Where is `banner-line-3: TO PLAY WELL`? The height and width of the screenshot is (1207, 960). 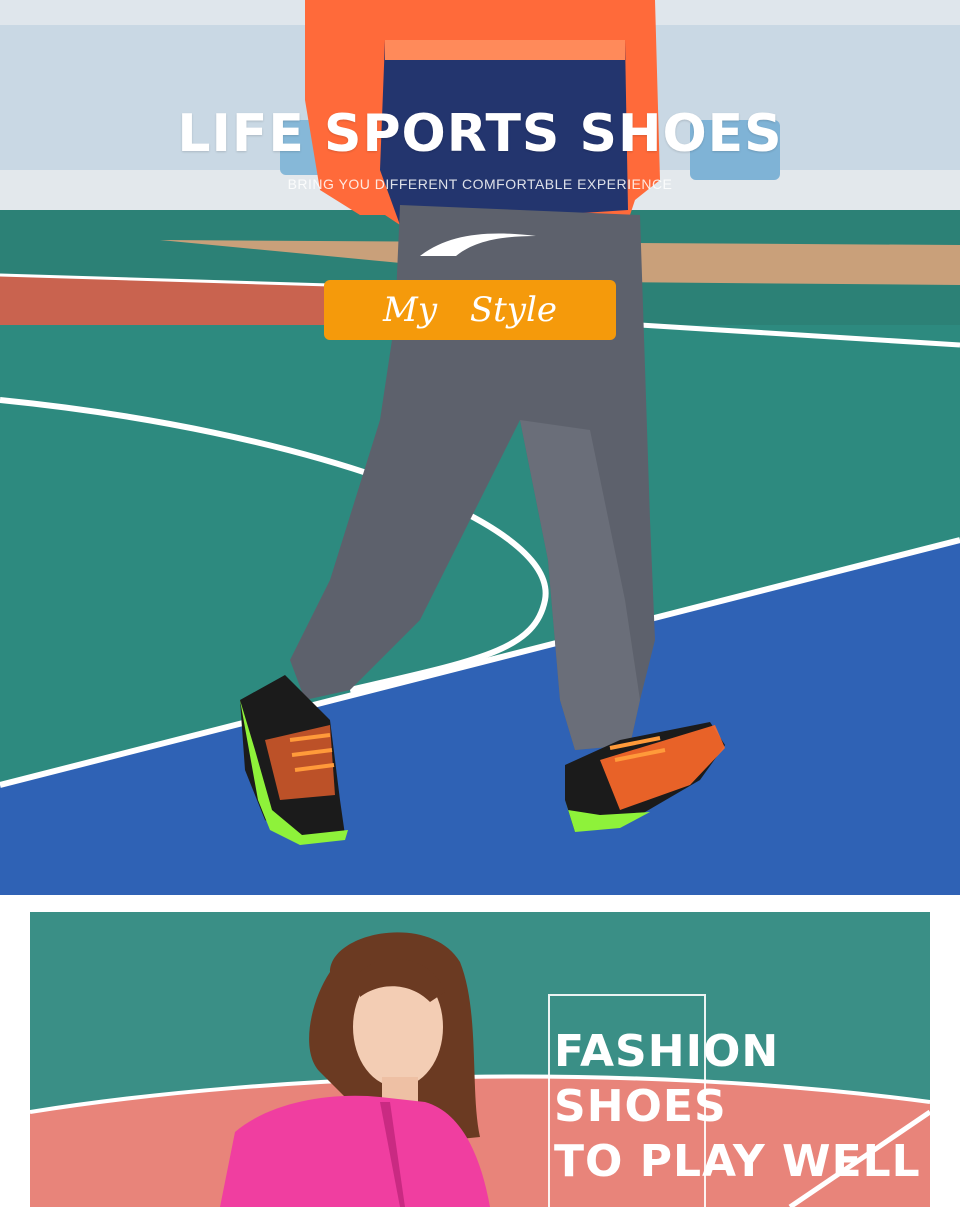 banner-line-3: TO PLAY WELL is located at coordinates (737, 1161).